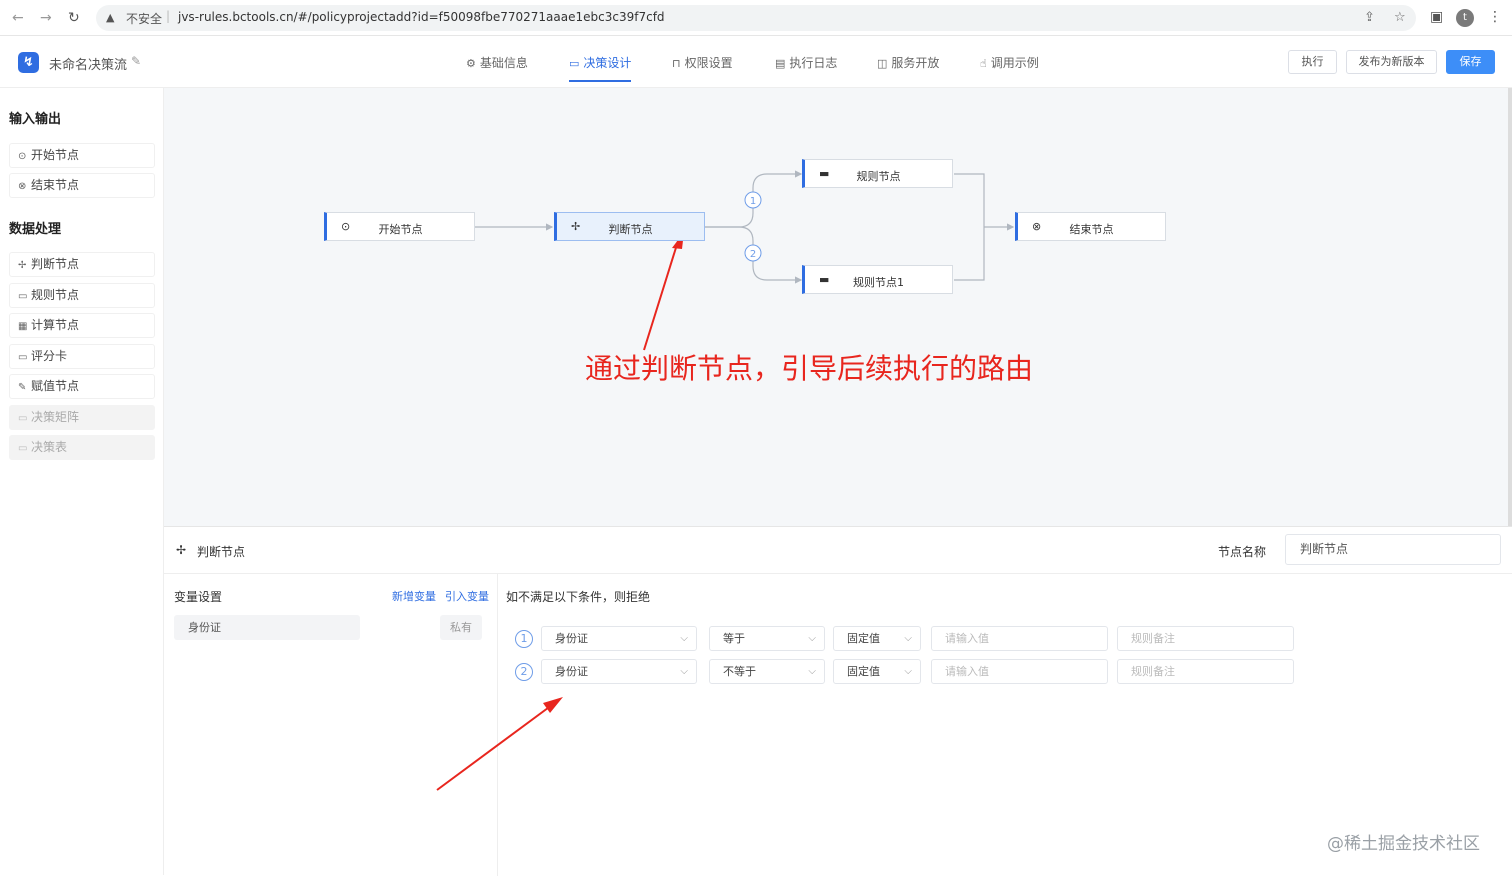  What do you see at coordinates (221, 552) in the screenshot?
I see `panel-node-type: 判断节点` at bounding box center [221, 552].